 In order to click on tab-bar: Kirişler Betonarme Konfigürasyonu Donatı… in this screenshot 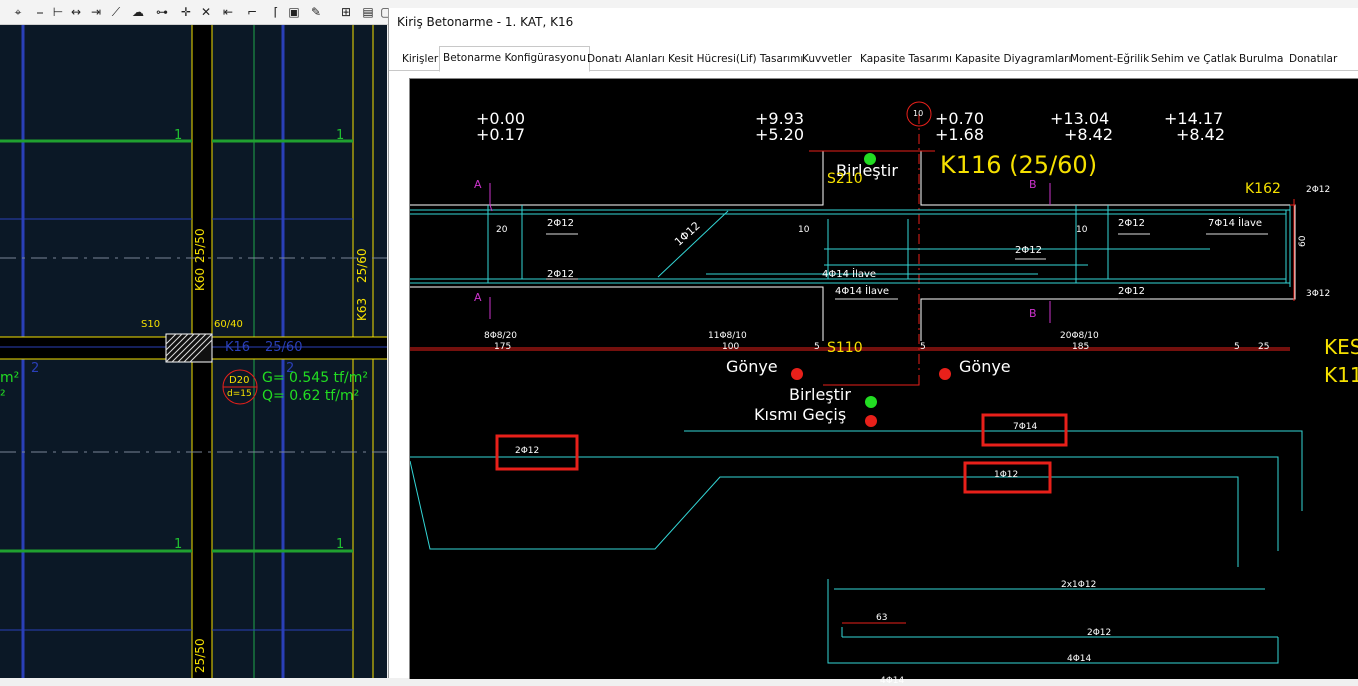, I will do `click(873, 59)`.